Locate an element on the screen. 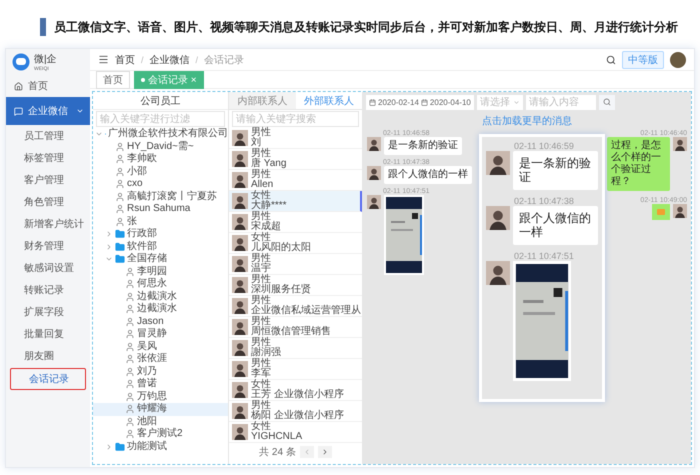  sidebar-item: 财务管理 is located at coordinates (48, 246).